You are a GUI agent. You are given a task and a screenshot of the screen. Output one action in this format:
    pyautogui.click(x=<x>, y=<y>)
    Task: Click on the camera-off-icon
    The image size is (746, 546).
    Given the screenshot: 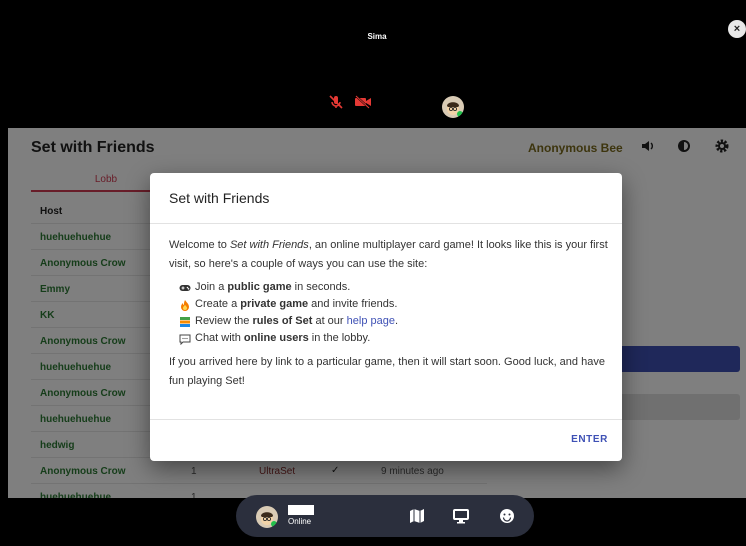 What is the action you would take?
    pyautogui.click(x=363, y=102)
    